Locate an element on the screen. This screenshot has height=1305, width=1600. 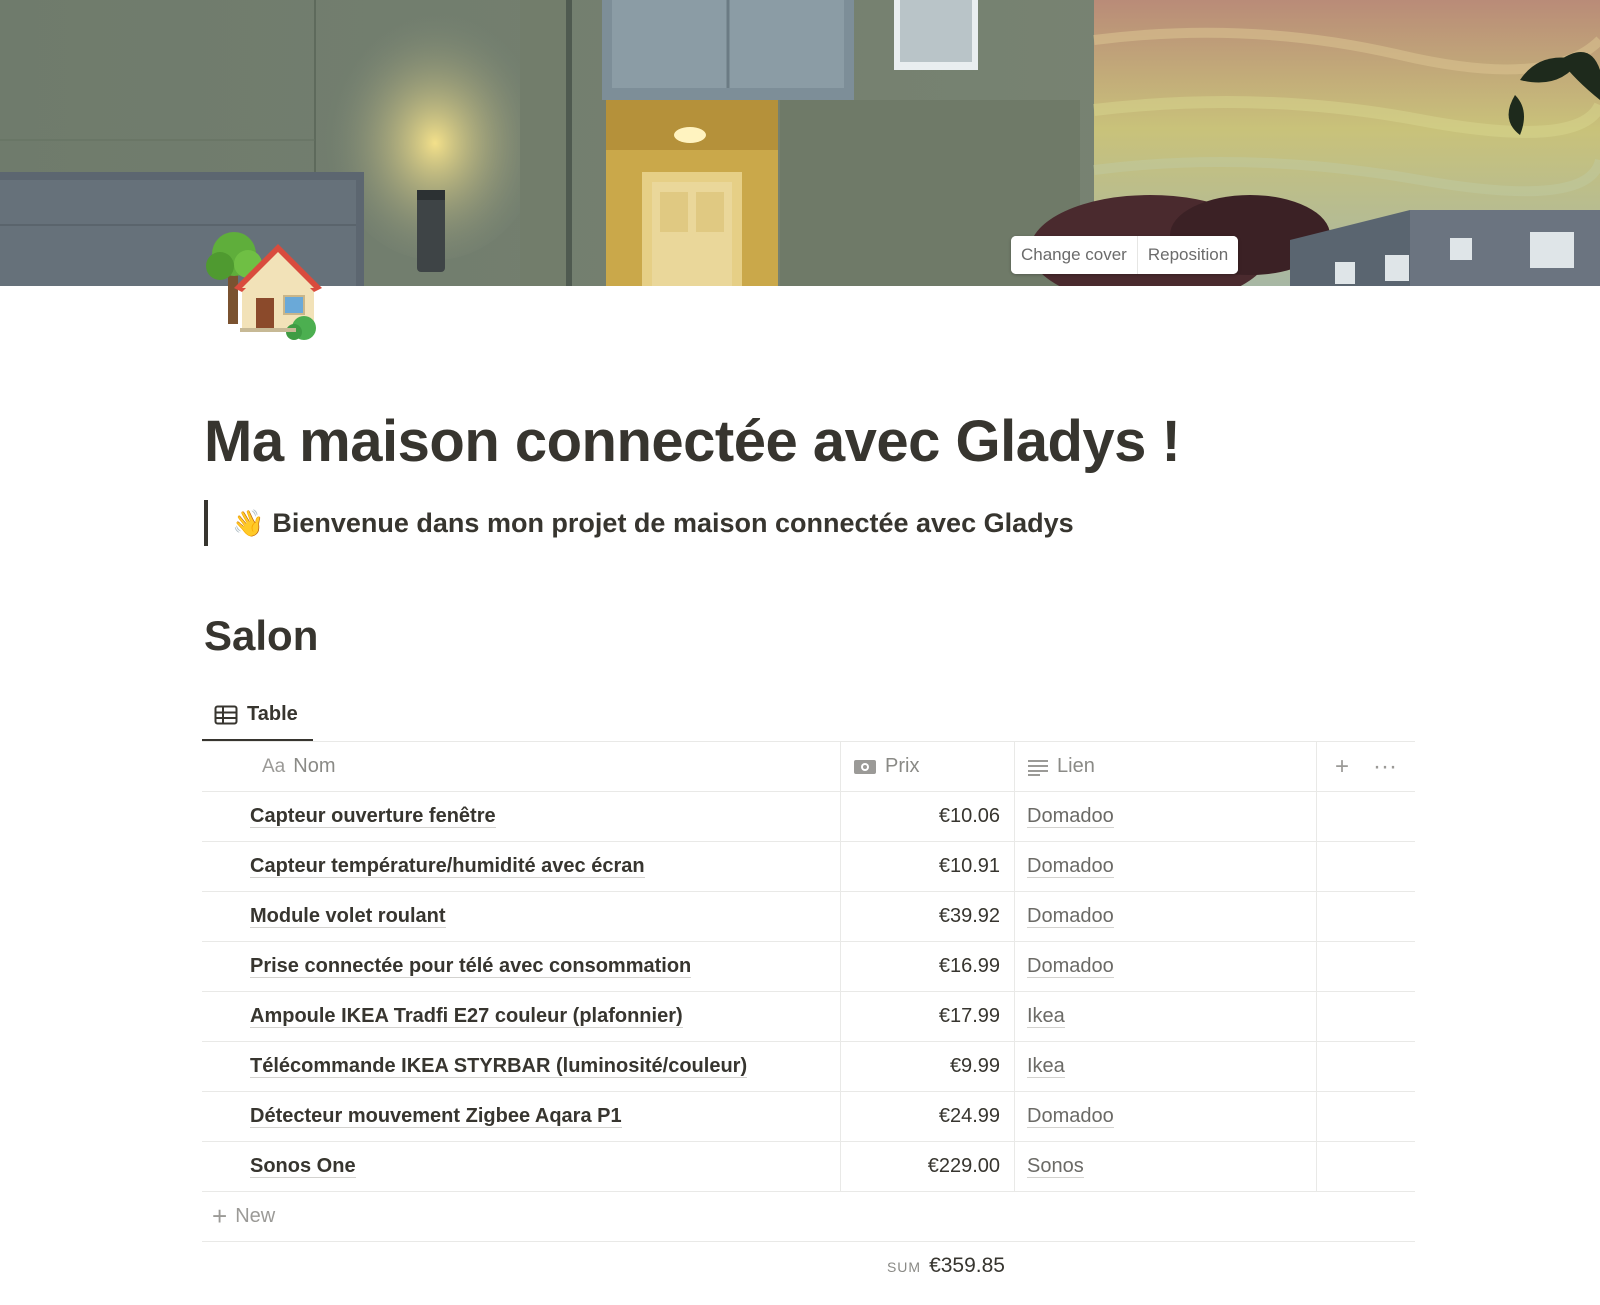
row-name: Détecteur mouvement Zigbee Aqara P1 is located at coordinates (436, 1116).